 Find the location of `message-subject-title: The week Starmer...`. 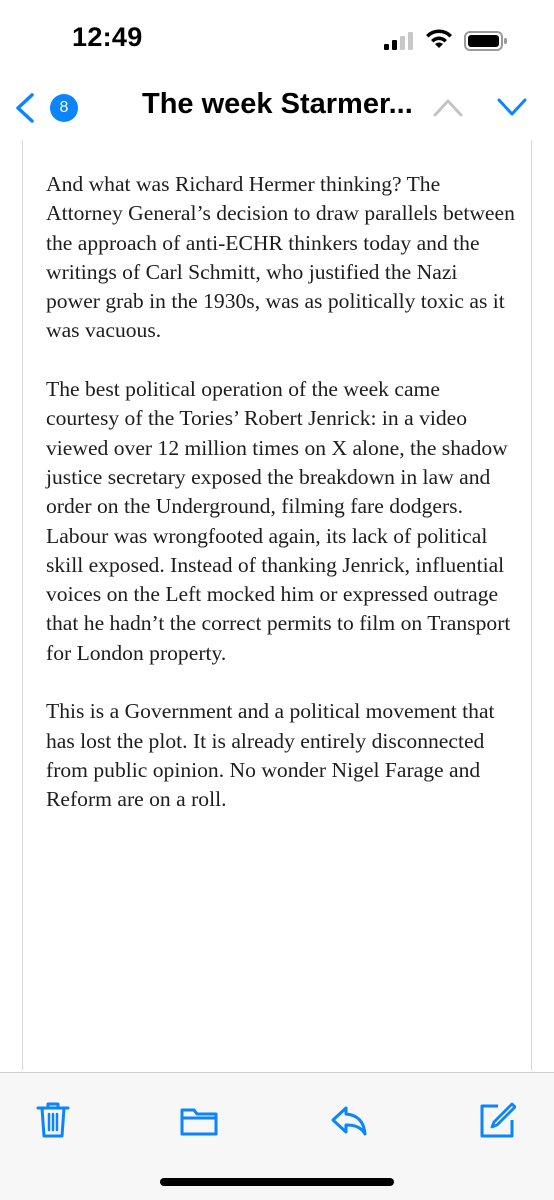

message-subject-title: The week Starmer... is located at coordinates (277, 104).